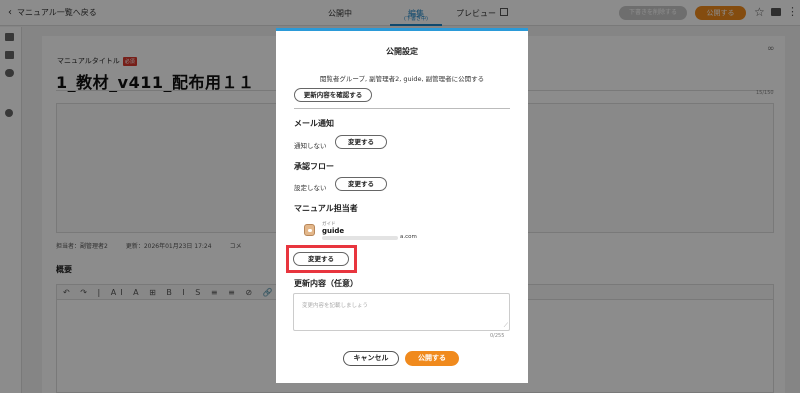 The width and height of the screenshot is (800, 393). Describe the element at coordinates (321, 259) in the screenshot. I see `change-owner-button: 変更する` at that location.